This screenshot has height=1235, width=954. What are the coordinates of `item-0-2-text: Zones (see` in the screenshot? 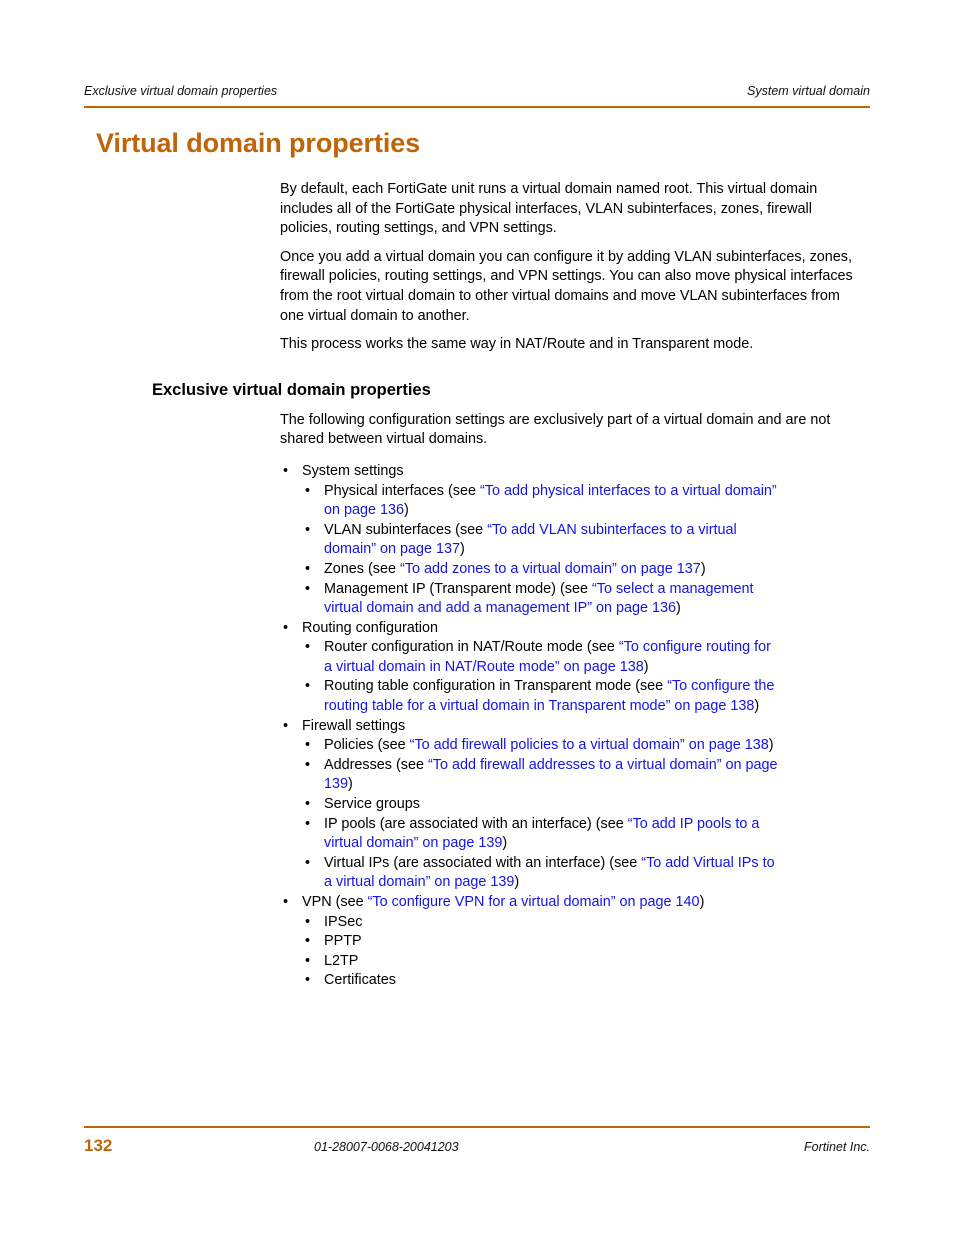 It's located at (362, 568).